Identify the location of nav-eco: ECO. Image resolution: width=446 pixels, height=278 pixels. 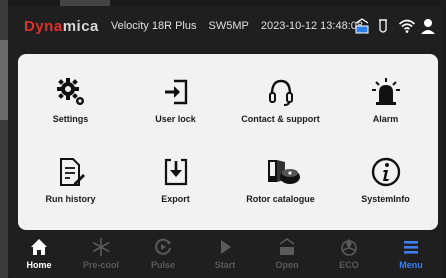
(349, 255).